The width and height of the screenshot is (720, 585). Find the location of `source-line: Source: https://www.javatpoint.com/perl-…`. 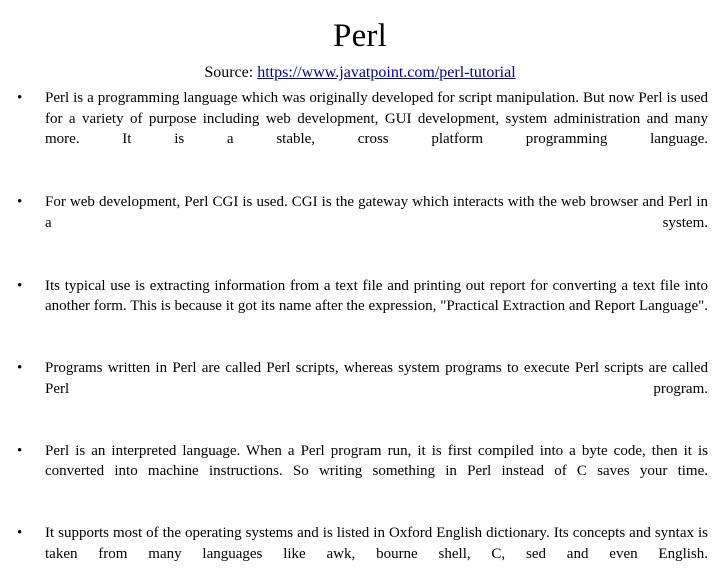

source-line: Source: https://www.javatpoint.com/perl-… is located at coordinates (360, 73).